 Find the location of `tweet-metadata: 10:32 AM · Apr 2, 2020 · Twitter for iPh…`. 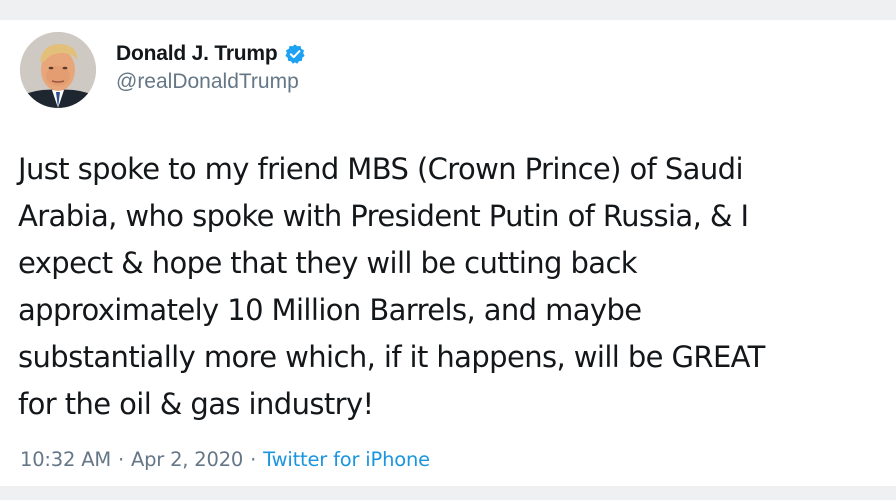

tweet-metadata: 10:32 AM · Apr 2, 2020 · Twitter for iPh… is located at coordinates (225, 459).